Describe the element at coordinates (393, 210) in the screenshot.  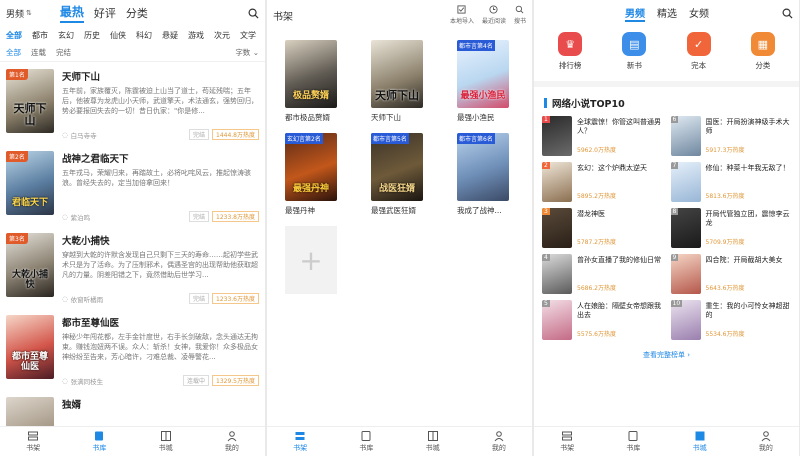
I see `book-title: 最强武医狂婿` at that location.